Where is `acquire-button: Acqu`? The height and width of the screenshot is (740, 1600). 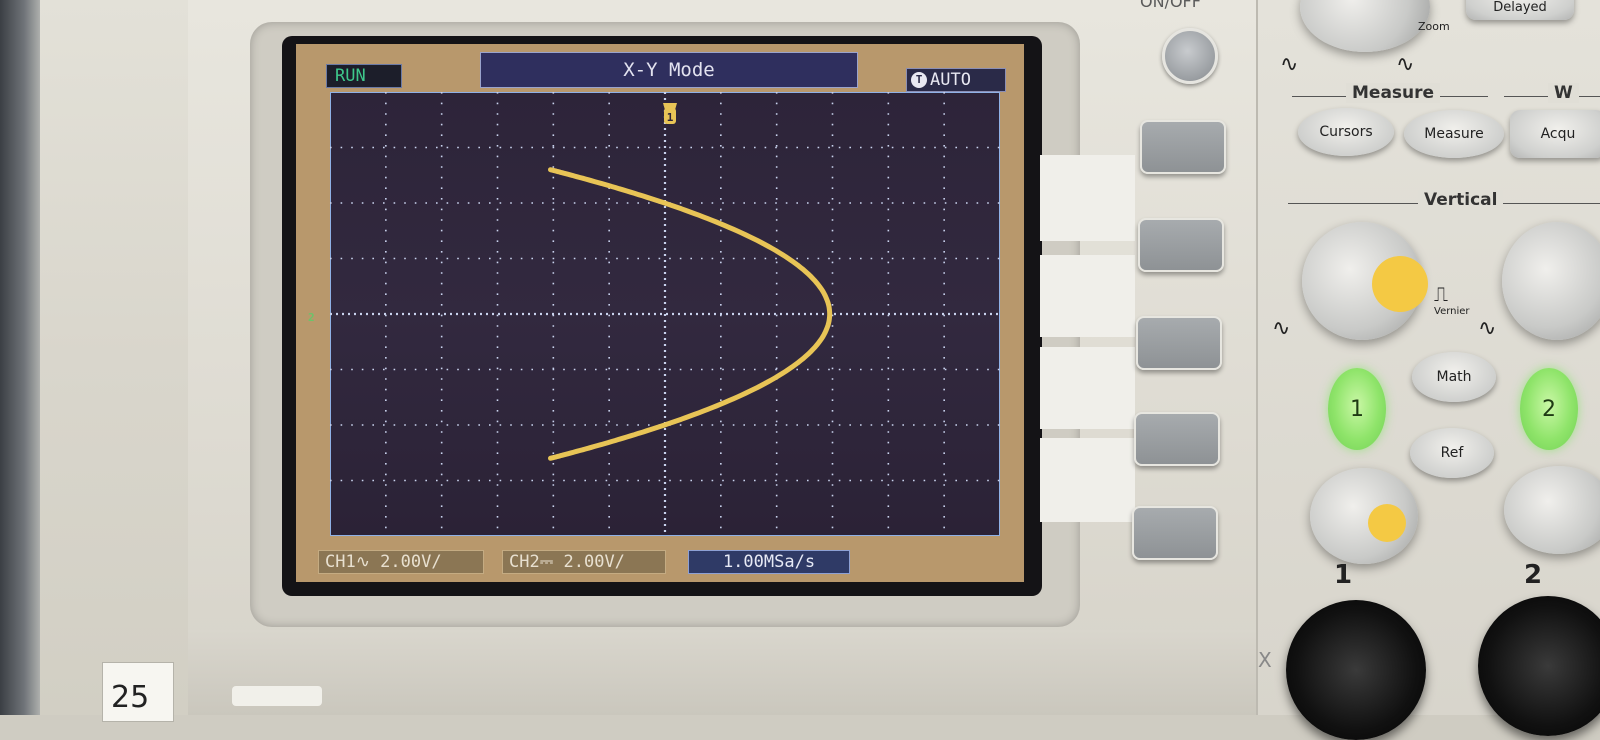 acquire-button: Acqu is located at coordinates (1555, 134).